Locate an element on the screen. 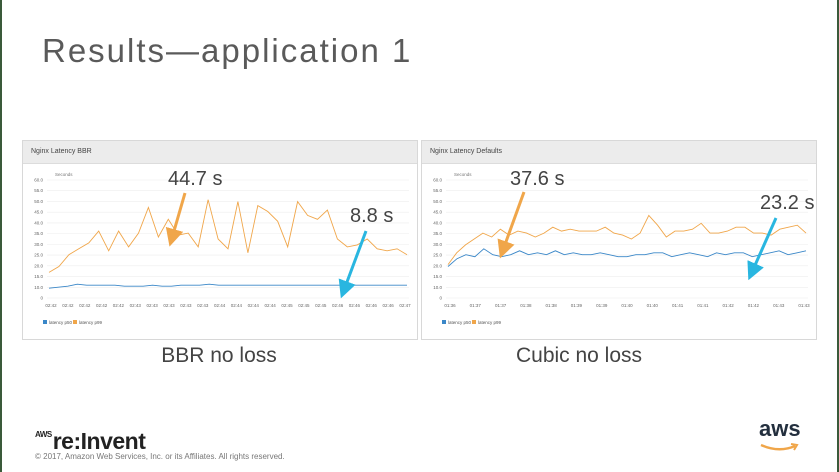 The height and width of the screenshot is (472, 839). caption-cubic: Cubic no loss is located at coordinates (579, 355).